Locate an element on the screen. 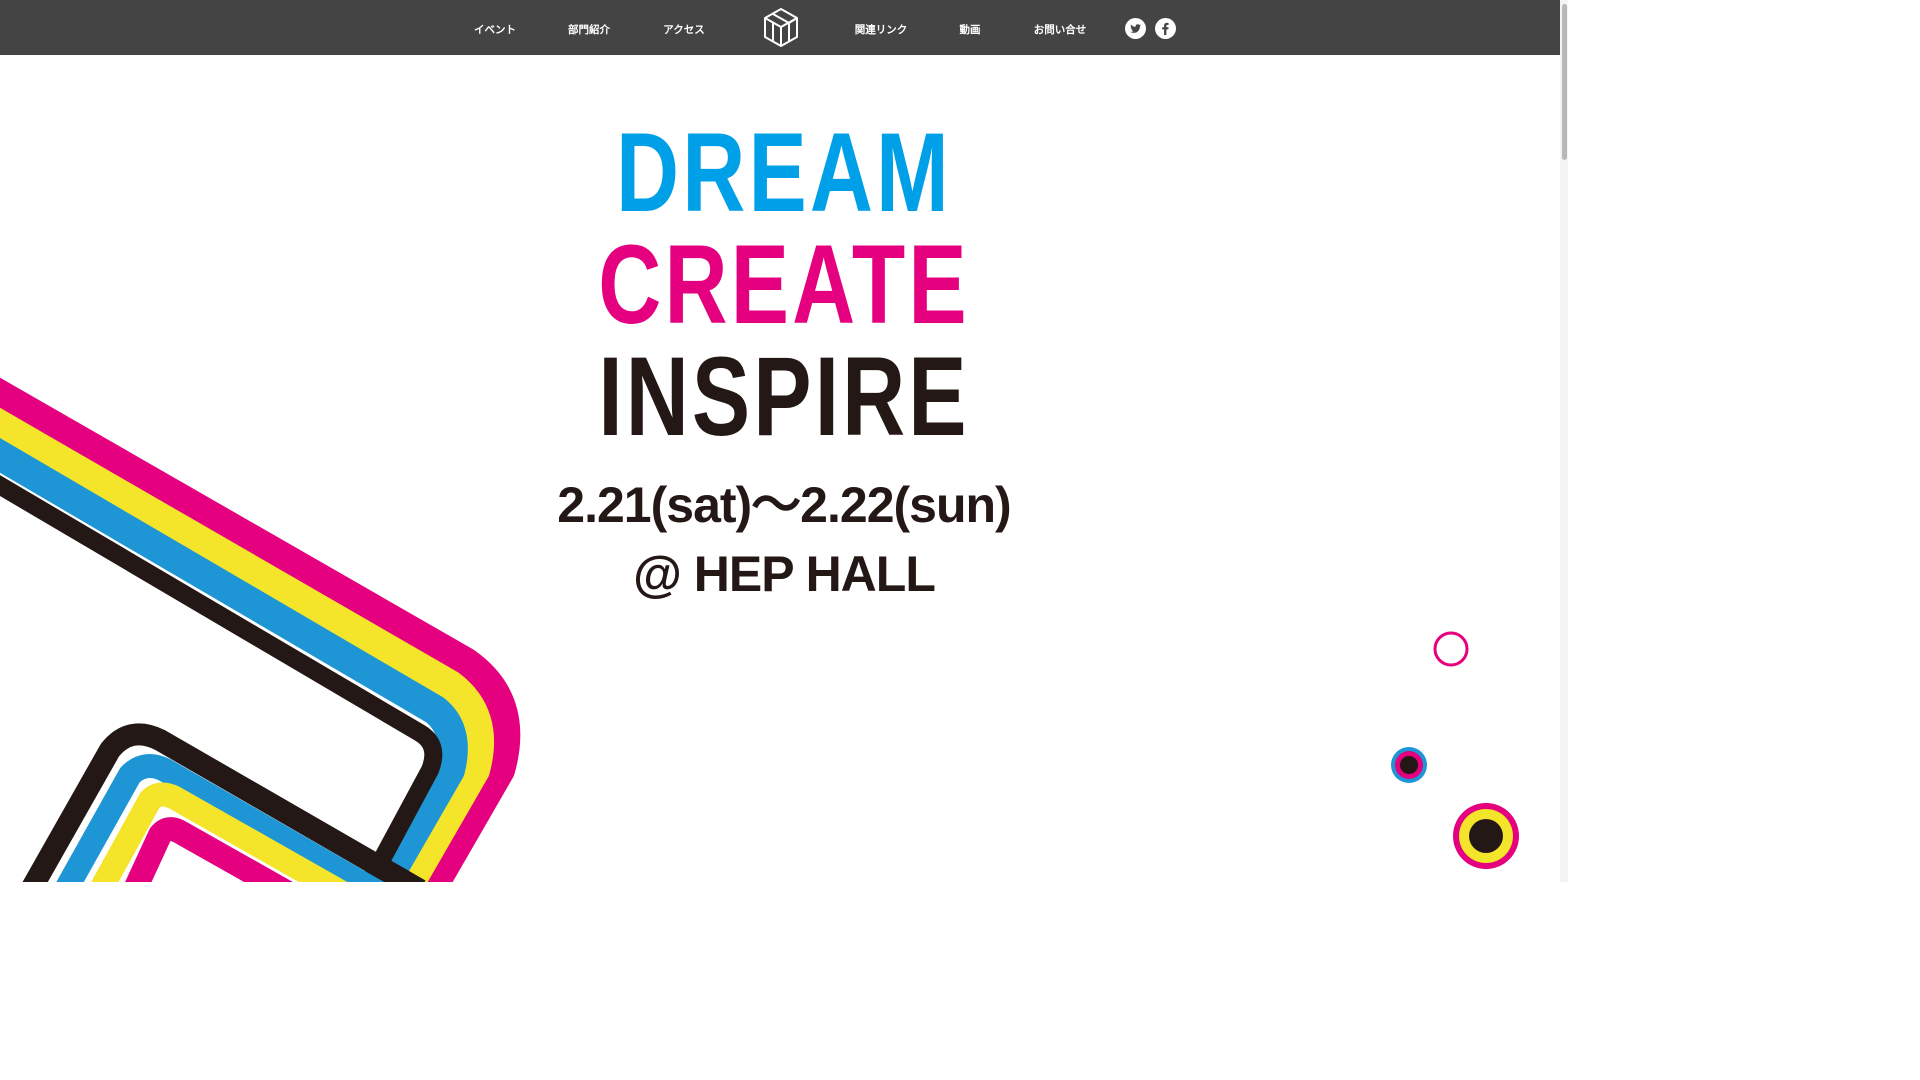 Image resolution: width=1920 pixels, height=1080 pixels. nav-item-contact: お問い合せ is located at coordinates (1060, 29).